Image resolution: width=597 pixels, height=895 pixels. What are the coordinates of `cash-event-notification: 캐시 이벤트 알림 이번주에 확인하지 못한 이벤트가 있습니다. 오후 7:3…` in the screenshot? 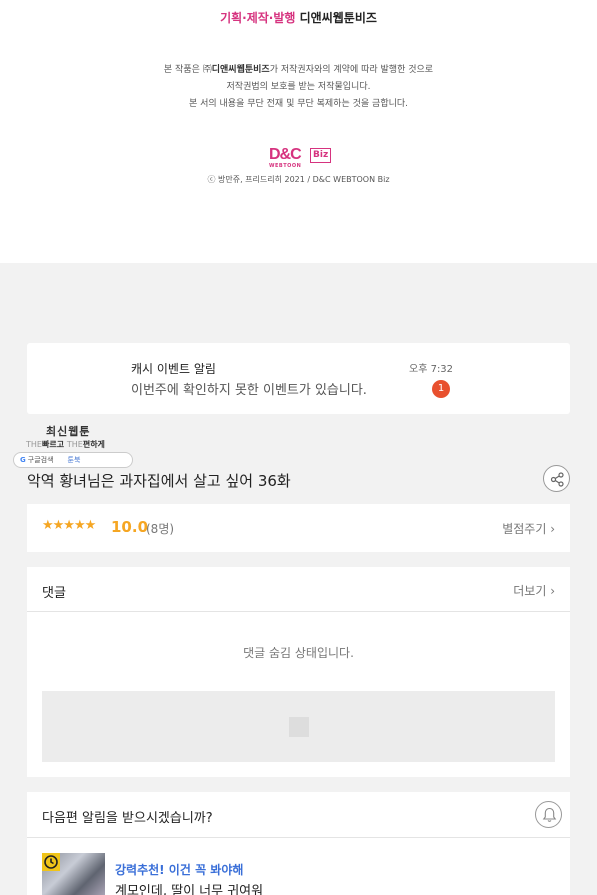 It's located at (298, 378).